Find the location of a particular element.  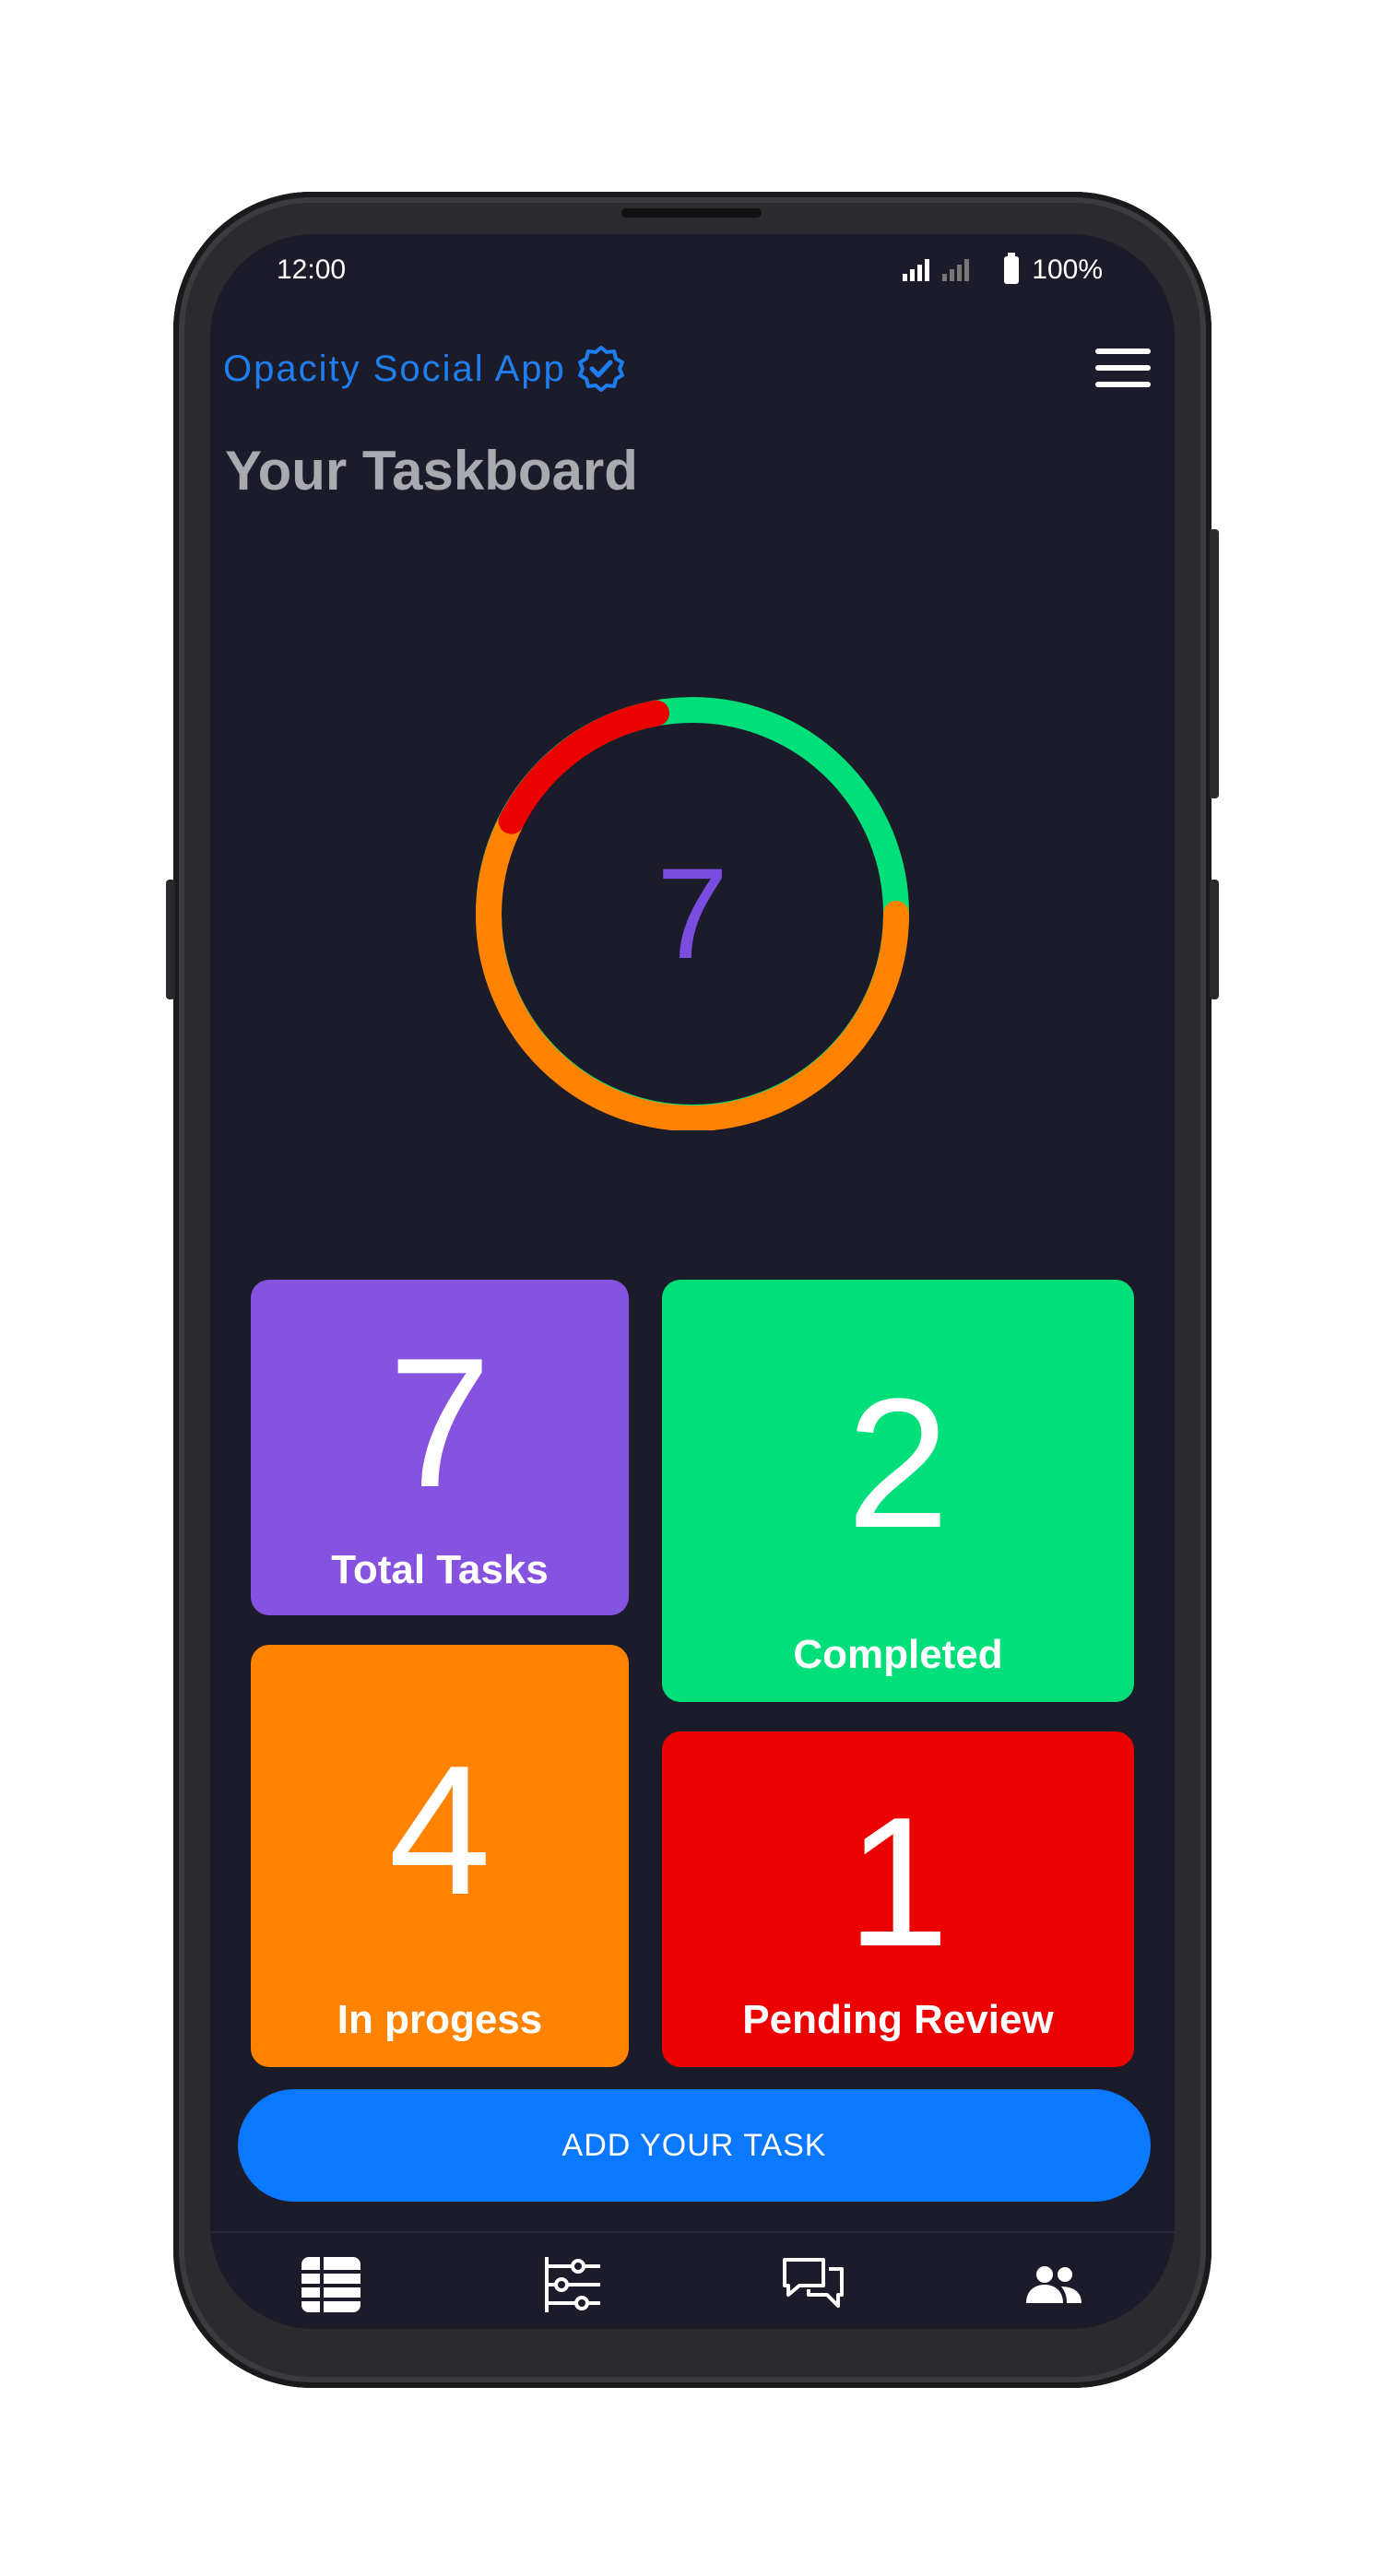

verified-icon is located at coordinates (601, 369).